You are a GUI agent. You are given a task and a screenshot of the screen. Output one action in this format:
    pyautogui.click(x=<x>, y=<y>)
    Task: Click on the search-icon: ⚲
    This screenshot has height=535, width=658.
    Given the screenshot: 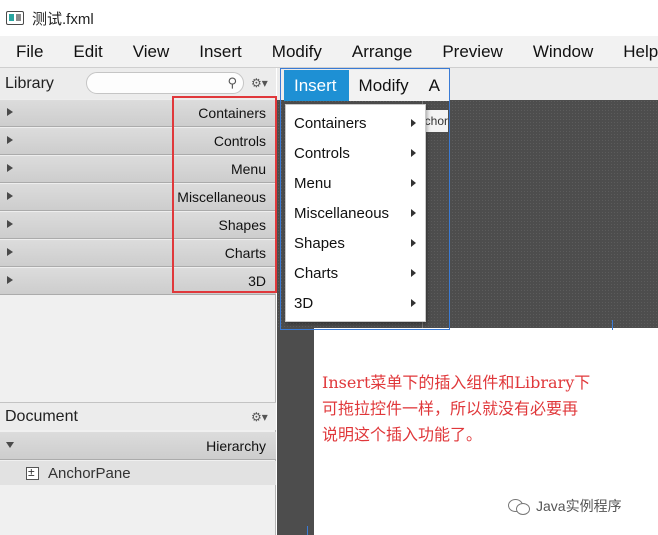 What is the action you would take?
    pyautogui.click(x=232, y=83)
    